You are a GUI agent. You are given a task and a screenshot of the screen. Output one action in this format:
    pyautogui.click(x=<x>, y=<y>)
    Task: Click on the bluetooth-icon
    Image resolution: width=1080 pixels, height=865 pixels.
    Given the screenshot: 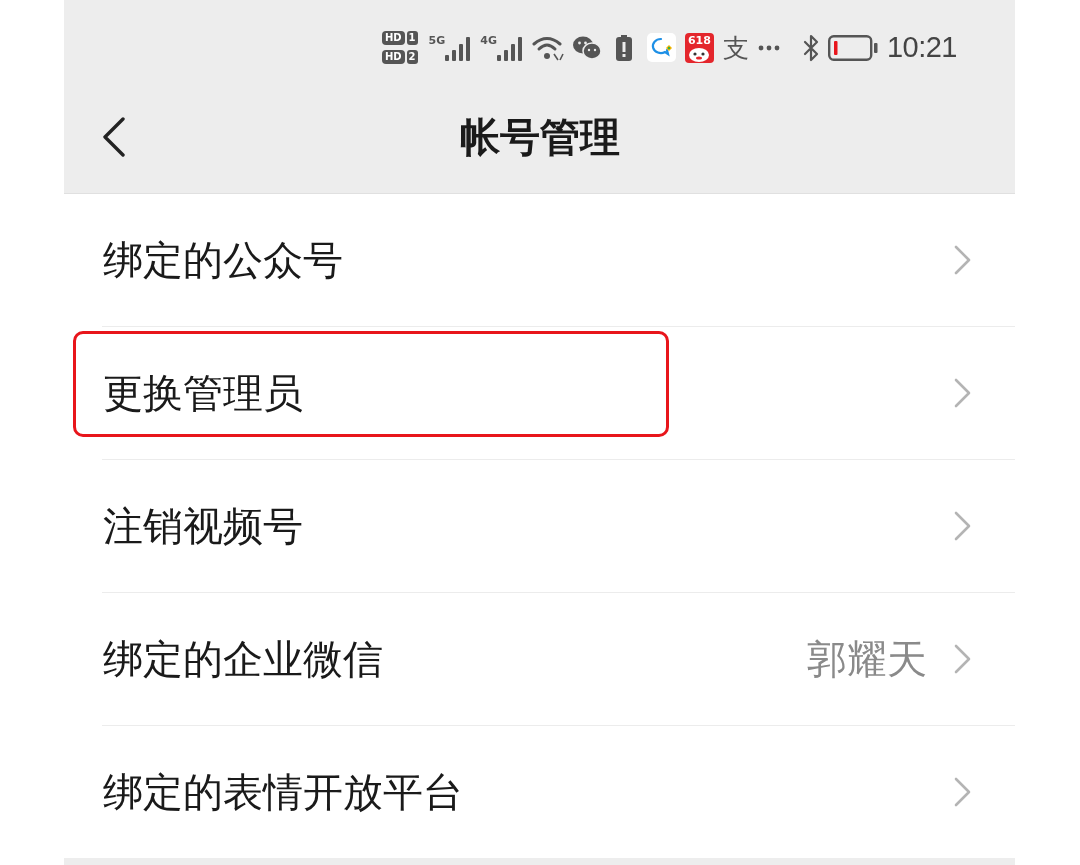 What is the action you would take?
    pyautogui.click(x=810, y=47)
    